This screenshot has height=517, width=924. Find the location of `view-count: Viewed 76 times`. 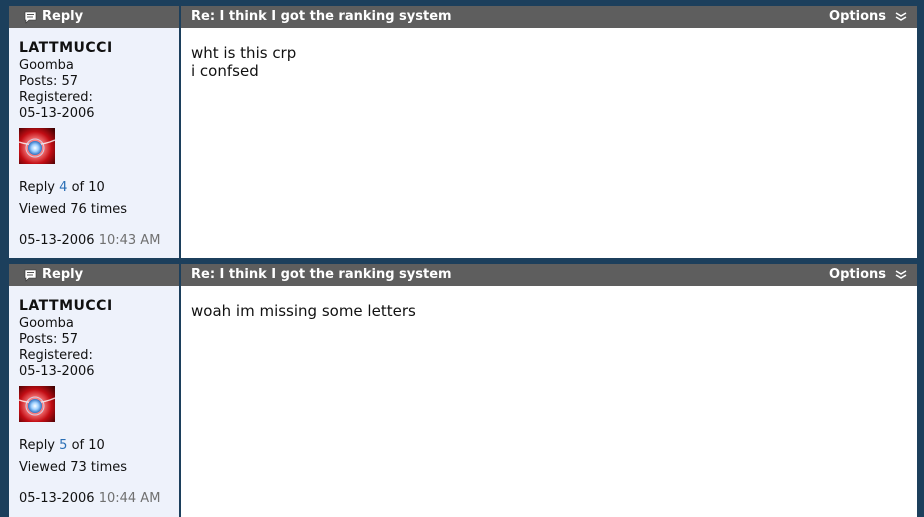

view-count: Viewed 76 times is located at coordinates (73, 209).